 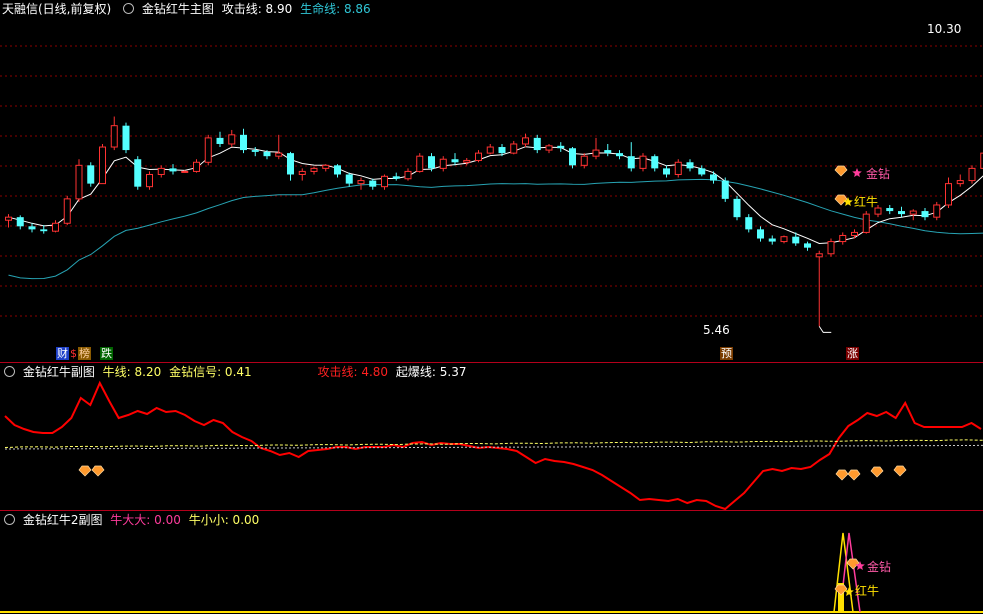 What do you see at coordinates (825, 329) in the screenshot?
I see `low-marker` at bounding box center [825, 329].